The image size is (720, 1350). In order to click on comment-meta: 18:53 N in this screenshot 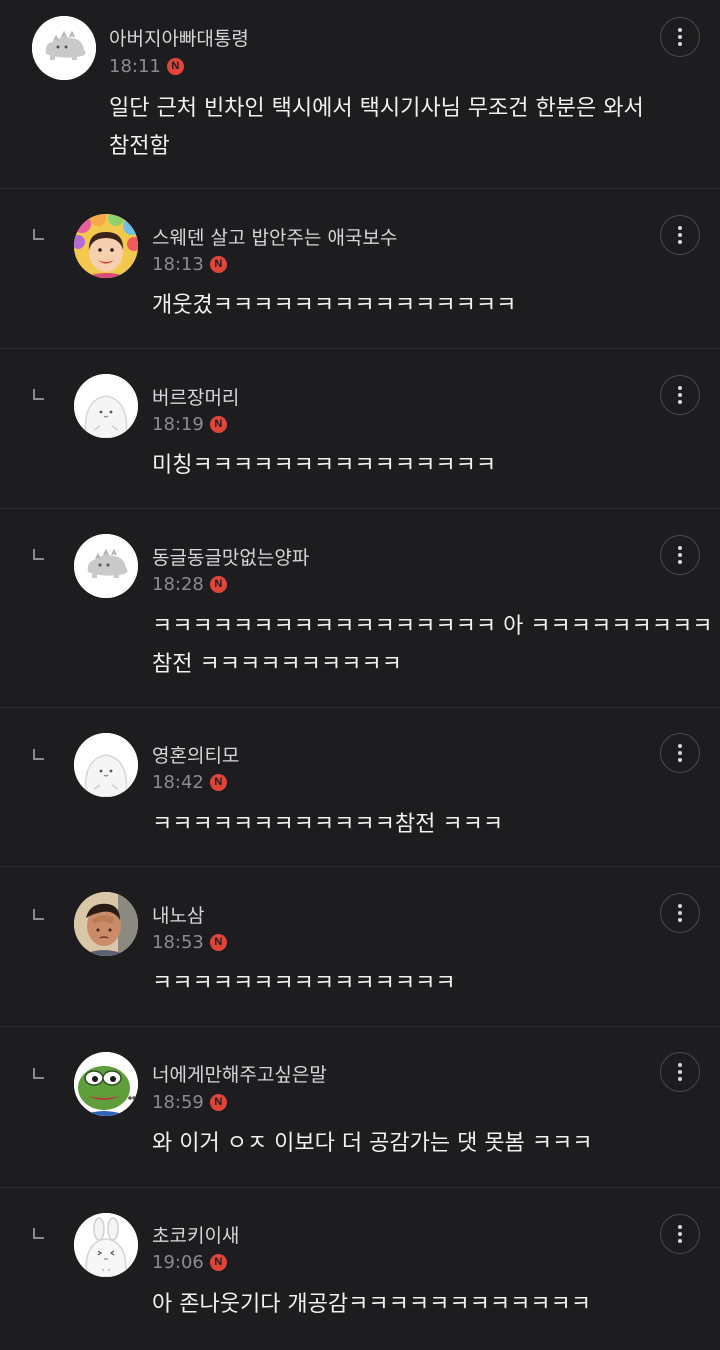, I will do `click(189, 942)`.